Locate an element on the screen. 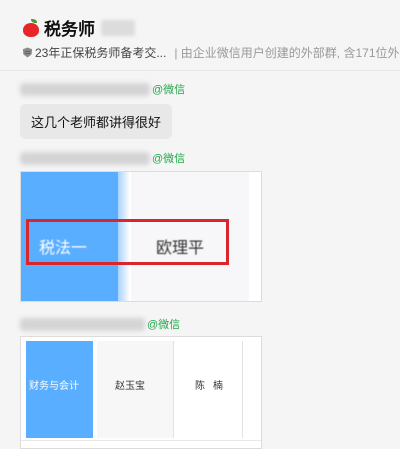 The width and height of the screenshot is (400, 449). chat-title-text: 税务师 is located at coordinates (69, 29).